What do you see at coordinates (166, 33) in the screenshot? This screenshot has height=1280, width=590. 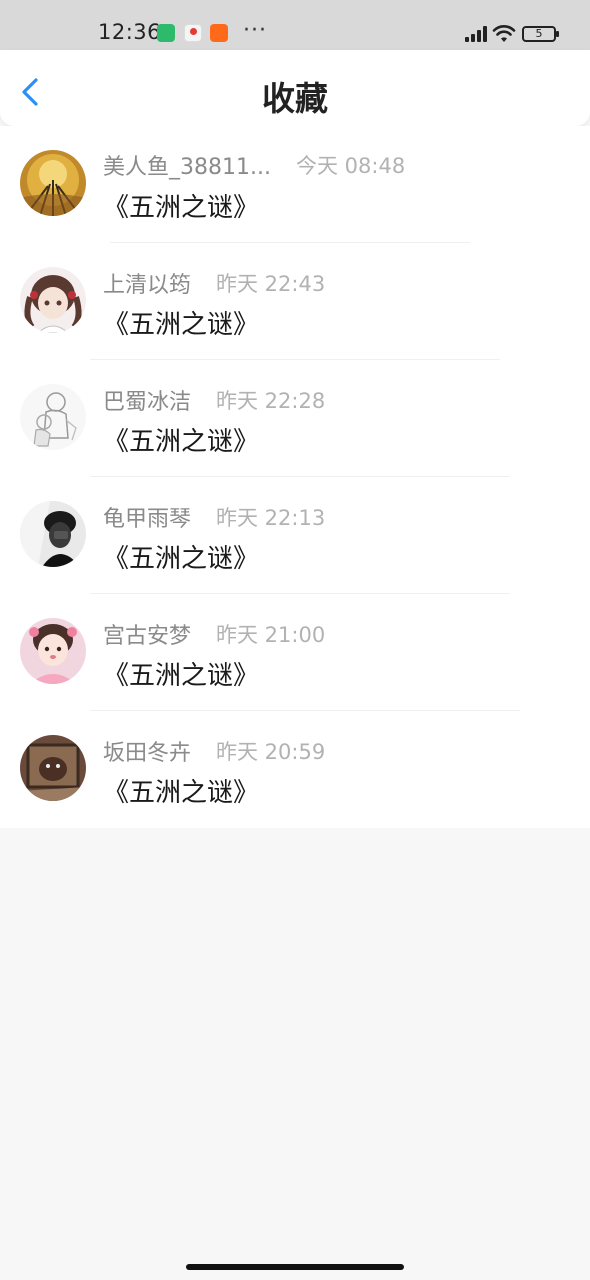 I see `security-app-icon` at bounding box center [166, 33].